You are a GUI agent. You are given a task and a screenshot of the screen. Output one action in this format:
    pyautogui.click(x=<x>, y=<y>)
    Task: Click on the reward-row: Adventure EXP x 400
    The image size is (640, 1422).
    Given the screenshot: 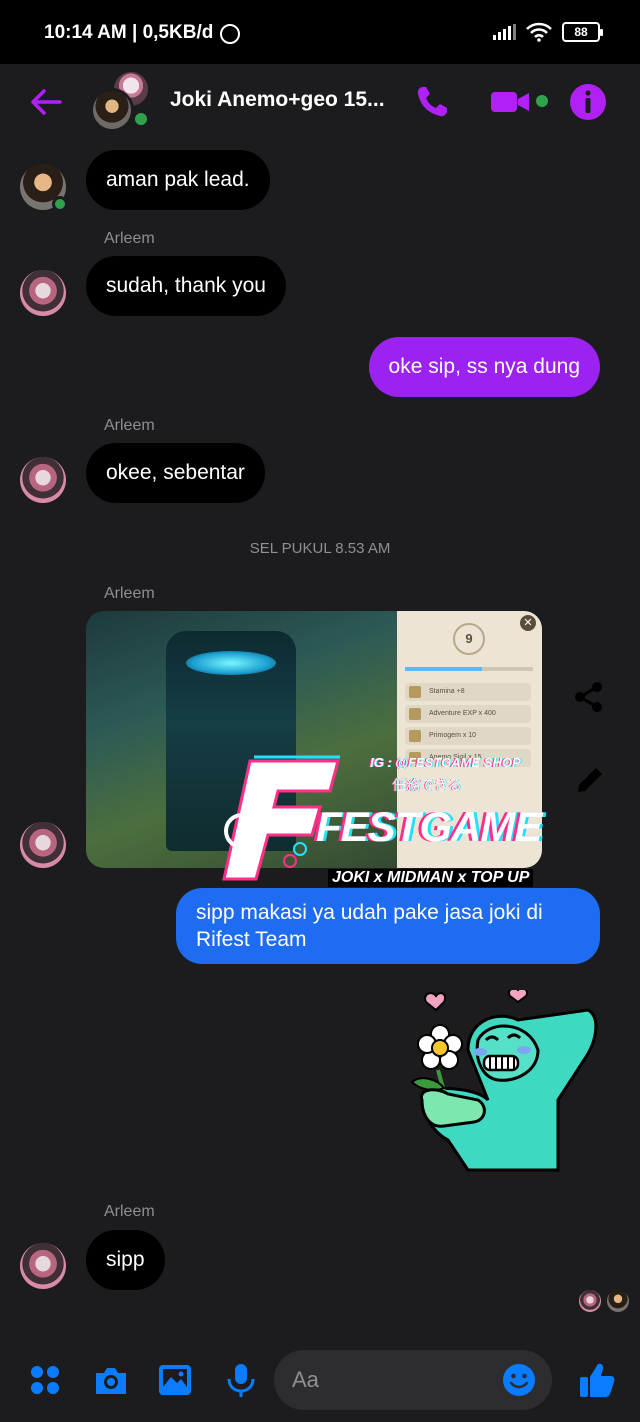 What is the action you would take?
    pyautogui.click(x=468, y=714)
    